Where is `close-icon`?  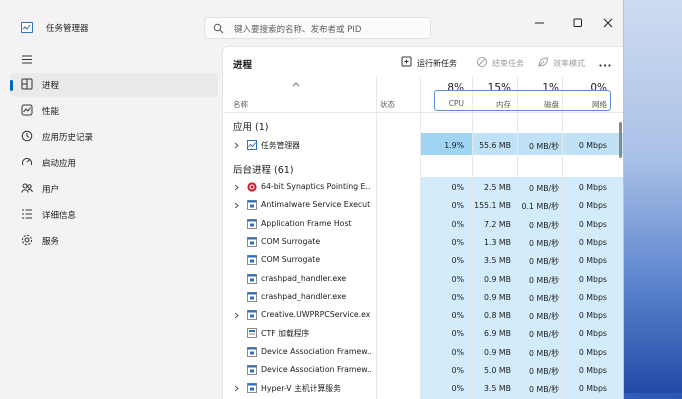 close-icon is located at coordinates (608, 23).